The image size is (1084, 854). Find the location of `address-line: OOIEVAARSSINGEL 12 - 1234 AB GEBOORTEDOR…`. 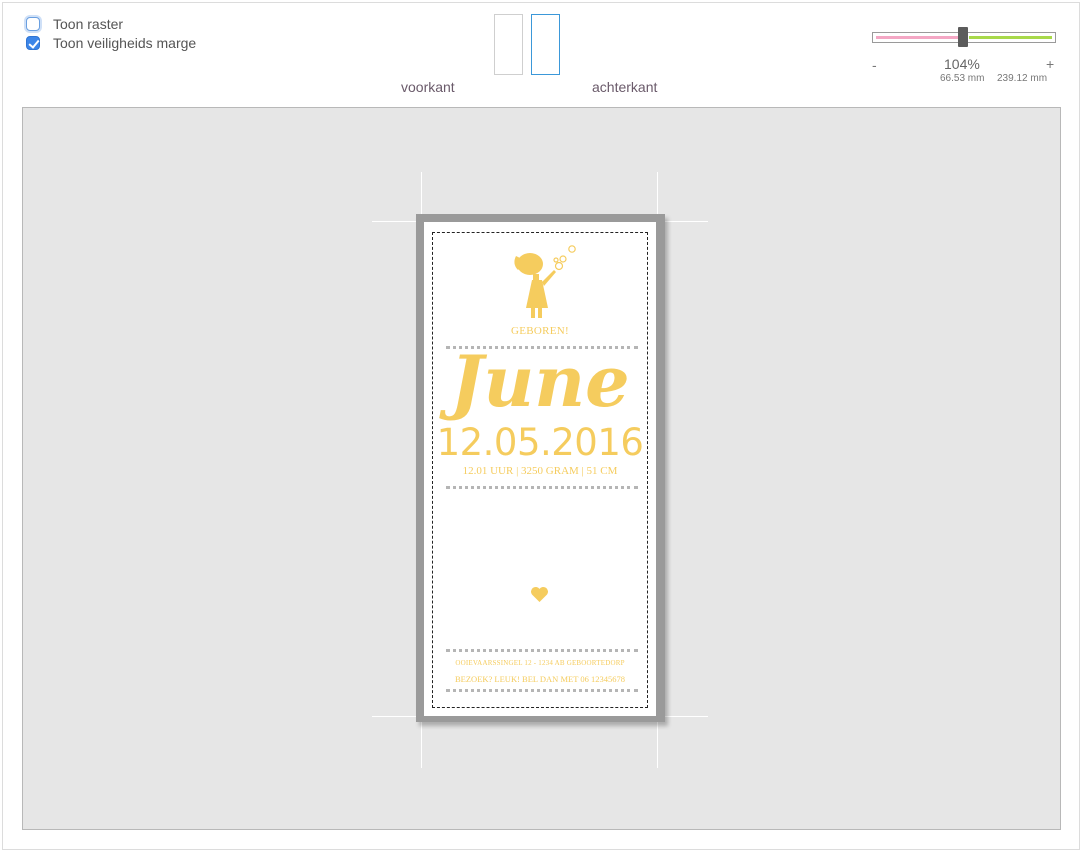

address-line: OOIEVAARSSINGEL 12 - 1234 AB GEBOORTEDOR… is located at coordinates (540, 663).